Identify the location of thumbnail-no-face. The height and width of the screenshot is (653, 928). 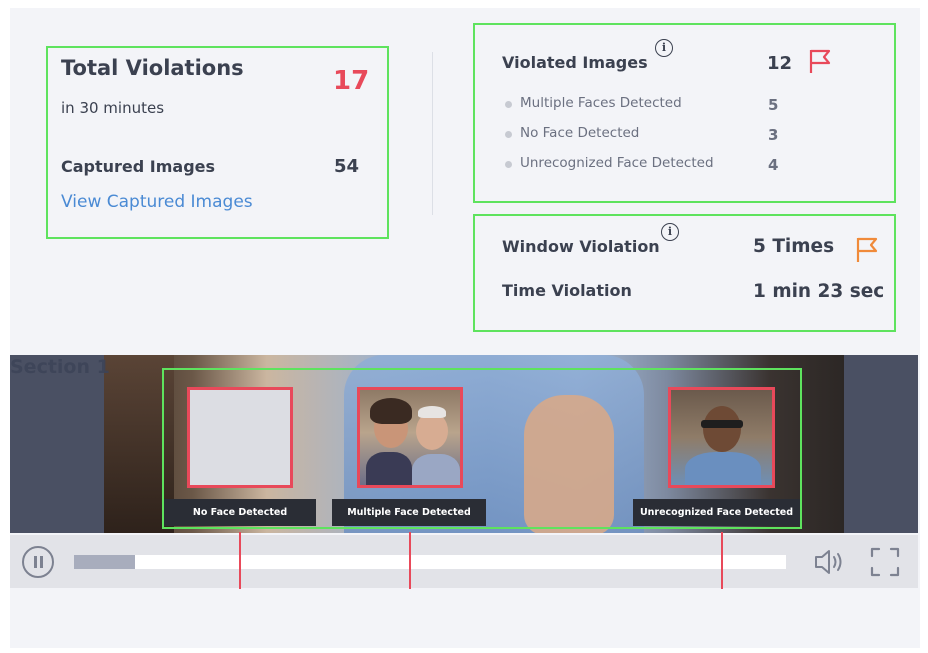
(240, 437).